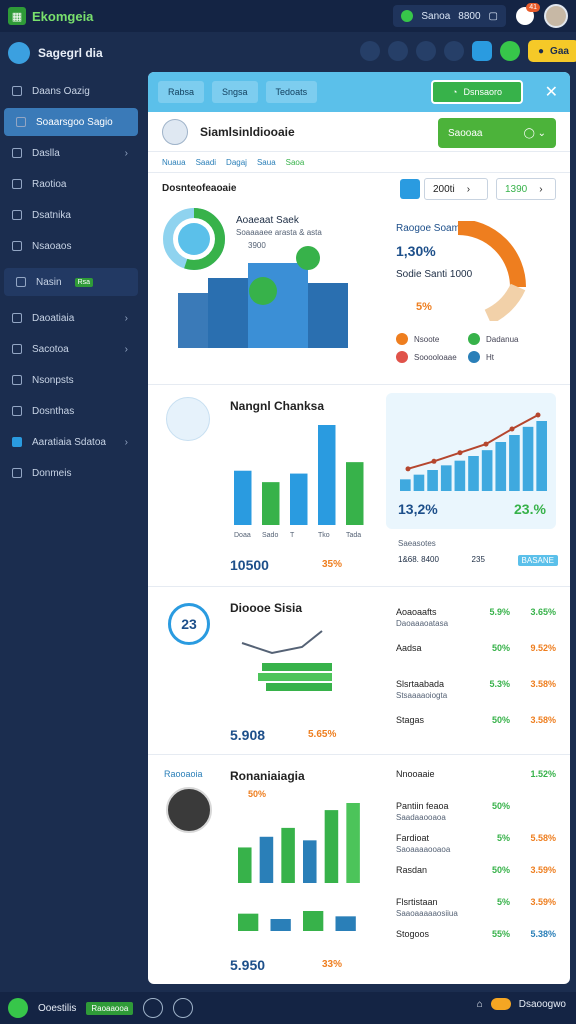 The width and height of the screenshot is (576, 1024). What do you see at coordinates (235, 92) in the screenshot?
I see `panel-tab: Sngsa` at bounding box center [235, 92].